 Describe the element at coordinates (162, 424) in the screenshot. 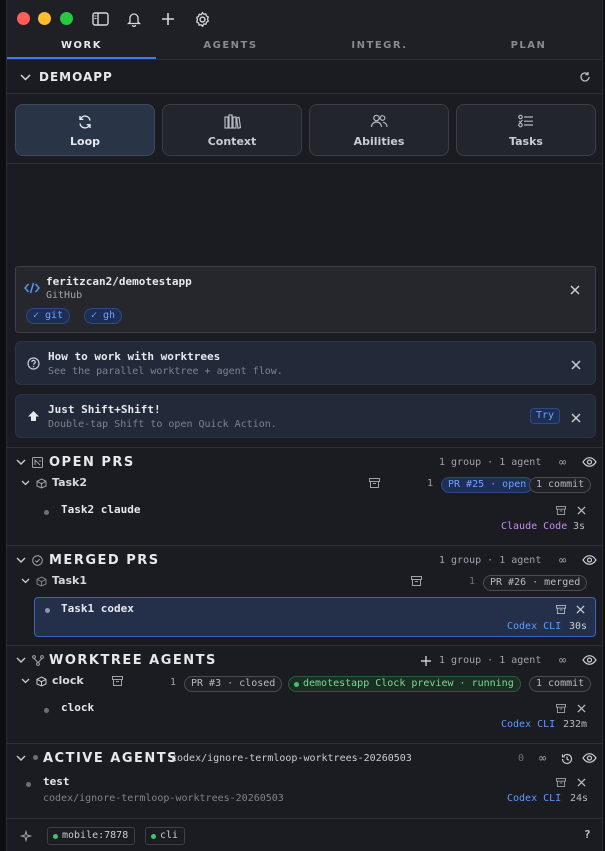

I see `note-subtitle: Double-tap Shift to open Quick Action.` at that location.